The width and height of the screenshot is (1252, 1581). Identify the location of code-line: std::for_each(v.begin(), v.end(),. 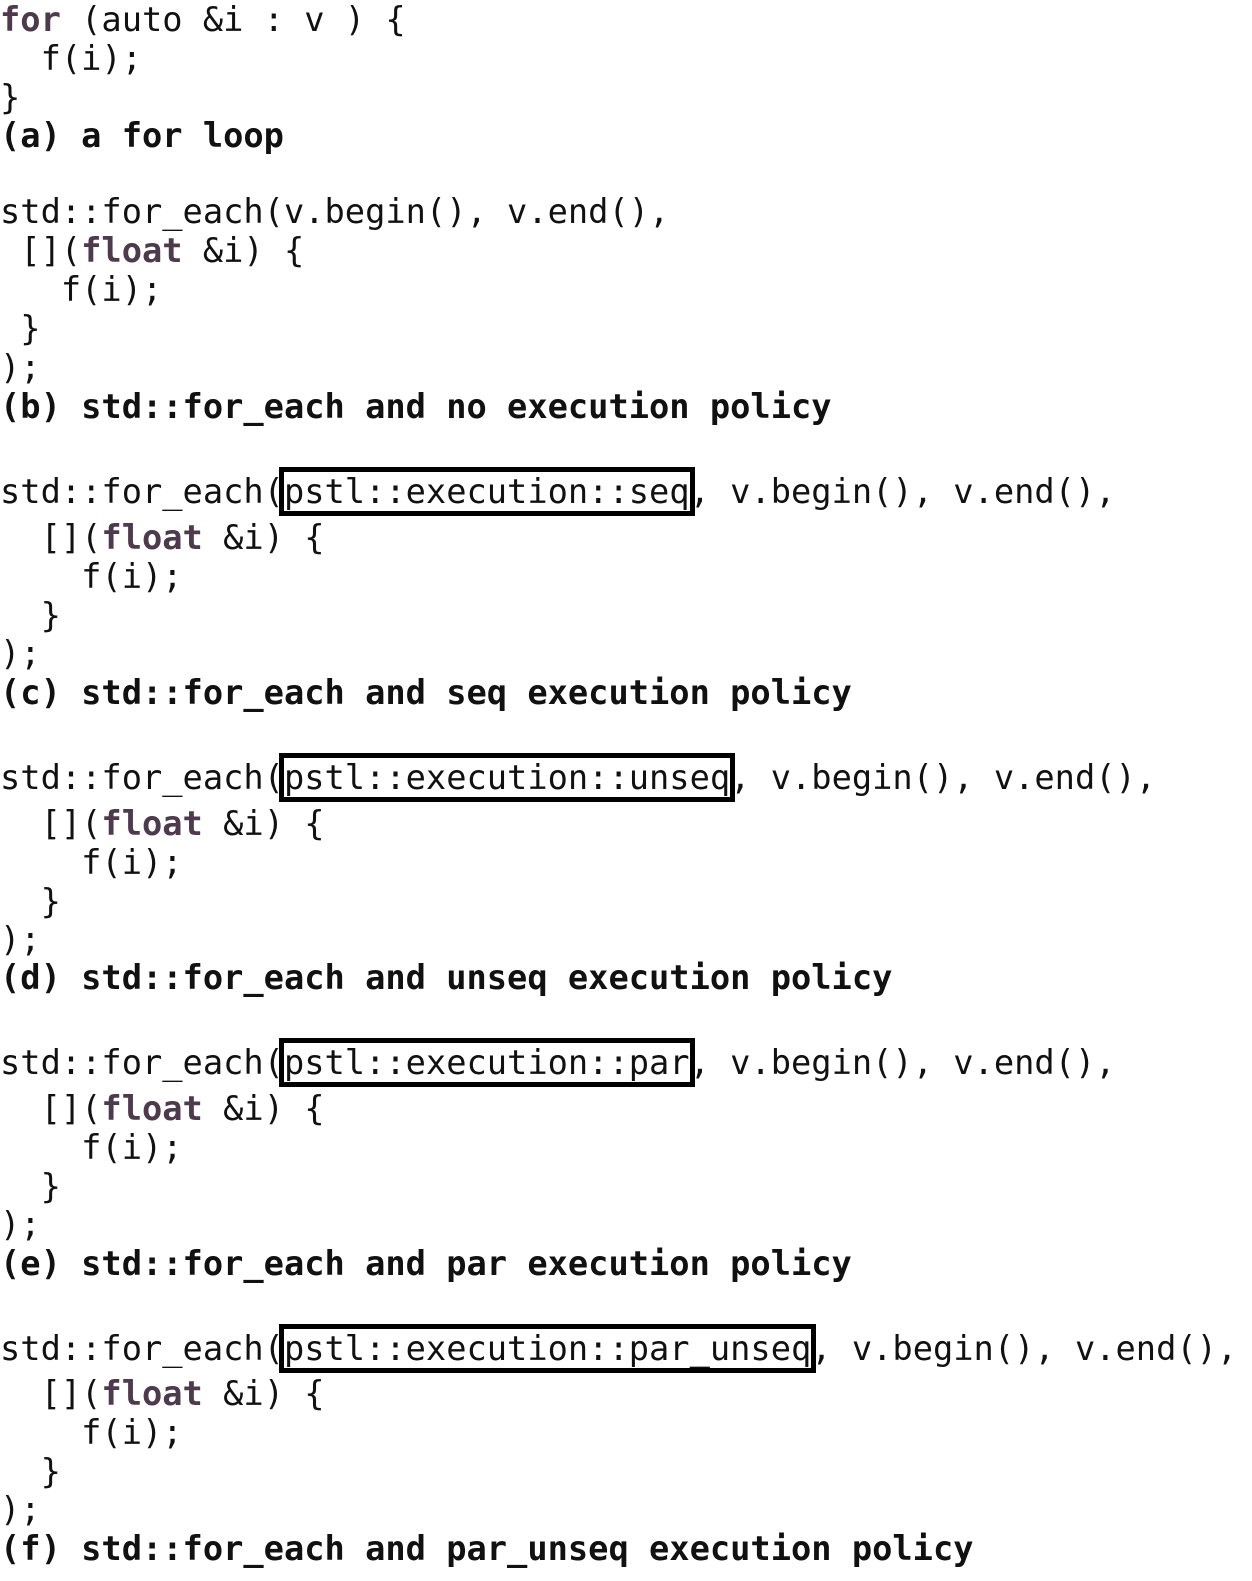
(335, 211).